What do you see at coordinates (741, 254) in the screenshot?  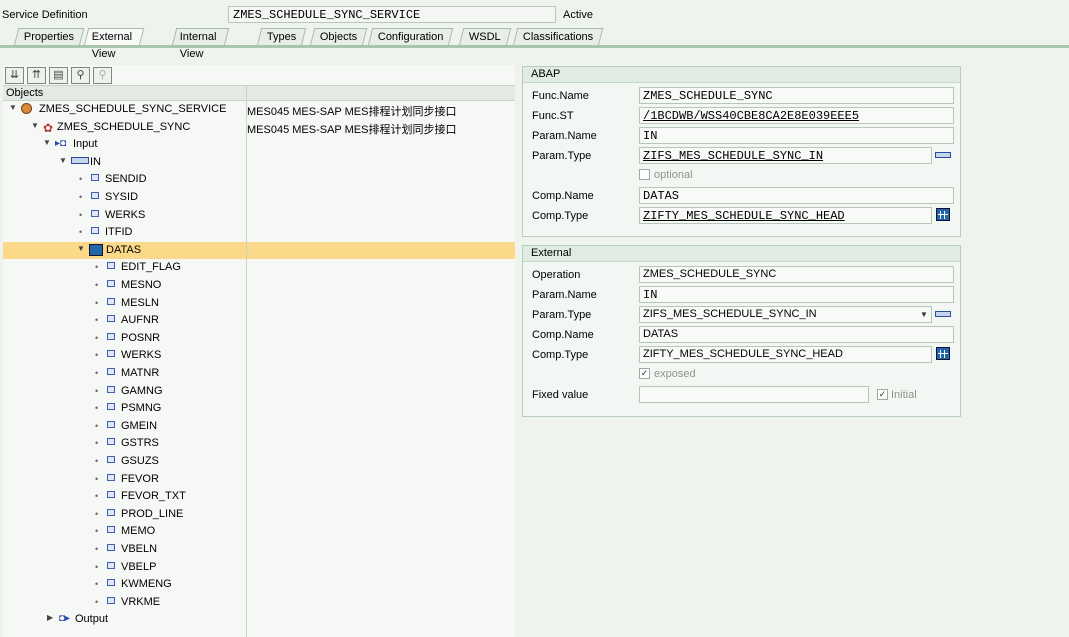 I see `external-group-title: External` at bounding box center [741, 254].